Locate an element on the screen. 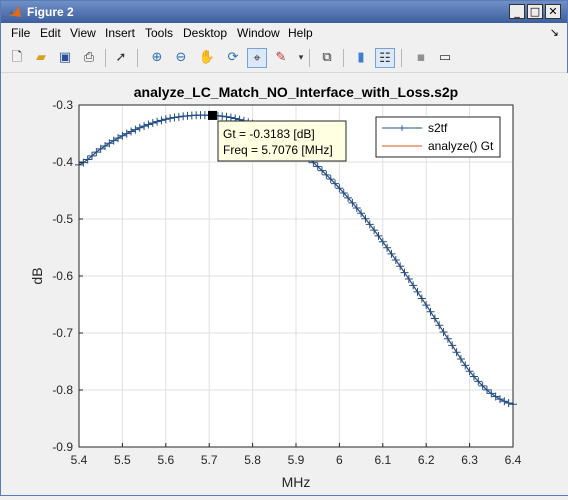 This screenshot has height=500, width=568. menu-window: Window is located at coordinates (258, 33).